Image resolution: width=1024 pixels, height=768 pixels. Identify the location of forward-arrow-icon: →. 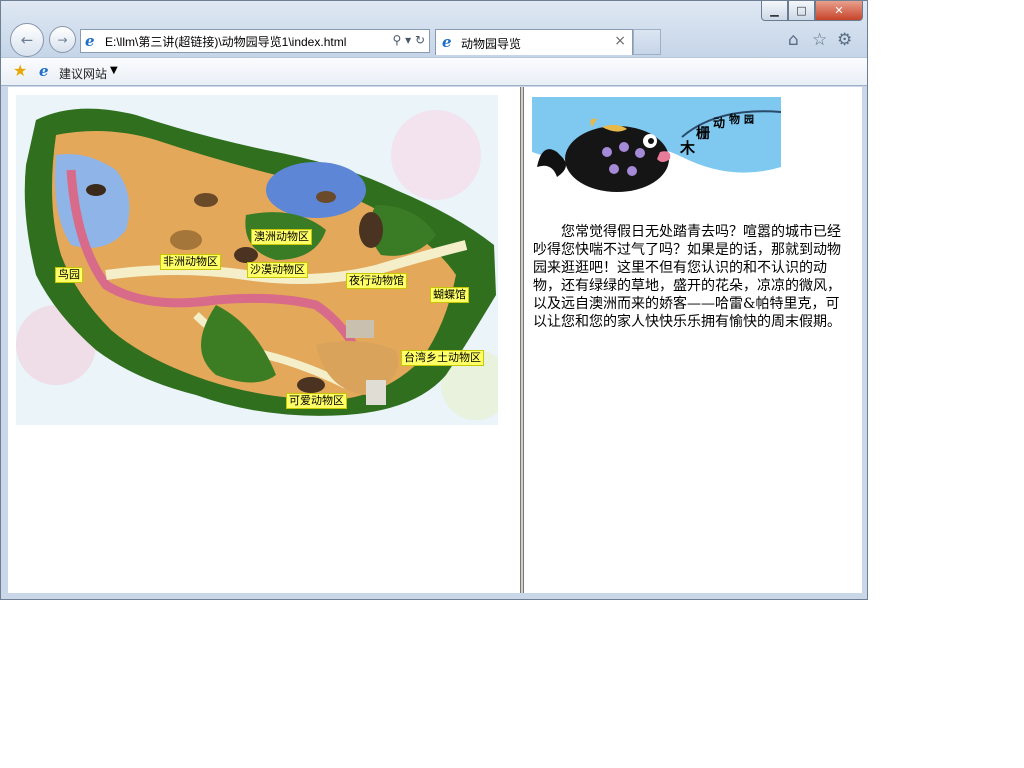
(62, 39).